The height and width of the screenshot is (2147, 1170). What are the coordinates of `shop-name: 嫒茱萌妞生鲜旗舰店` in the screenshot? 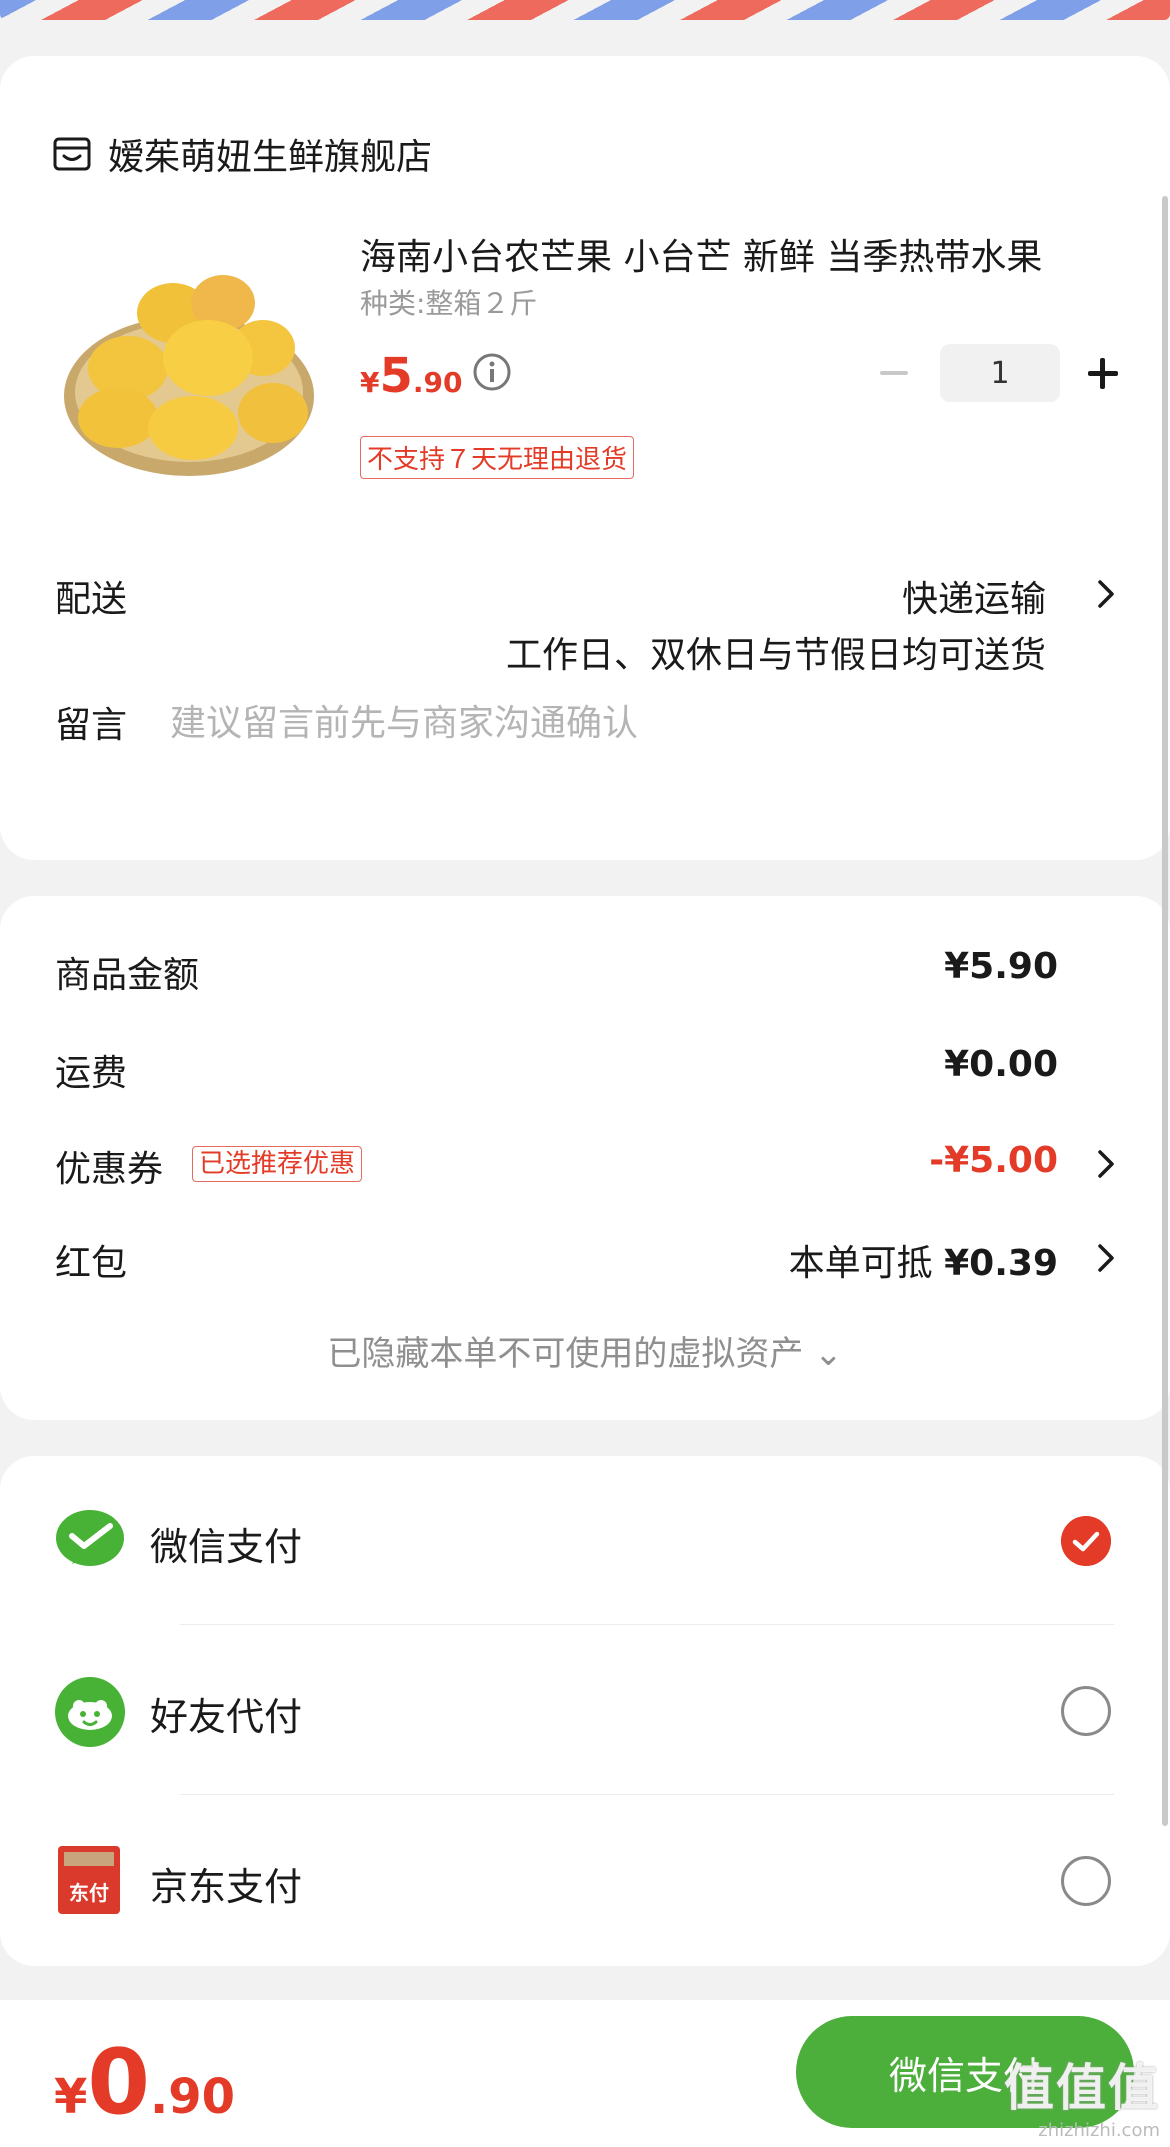 It's located at (270, 157).